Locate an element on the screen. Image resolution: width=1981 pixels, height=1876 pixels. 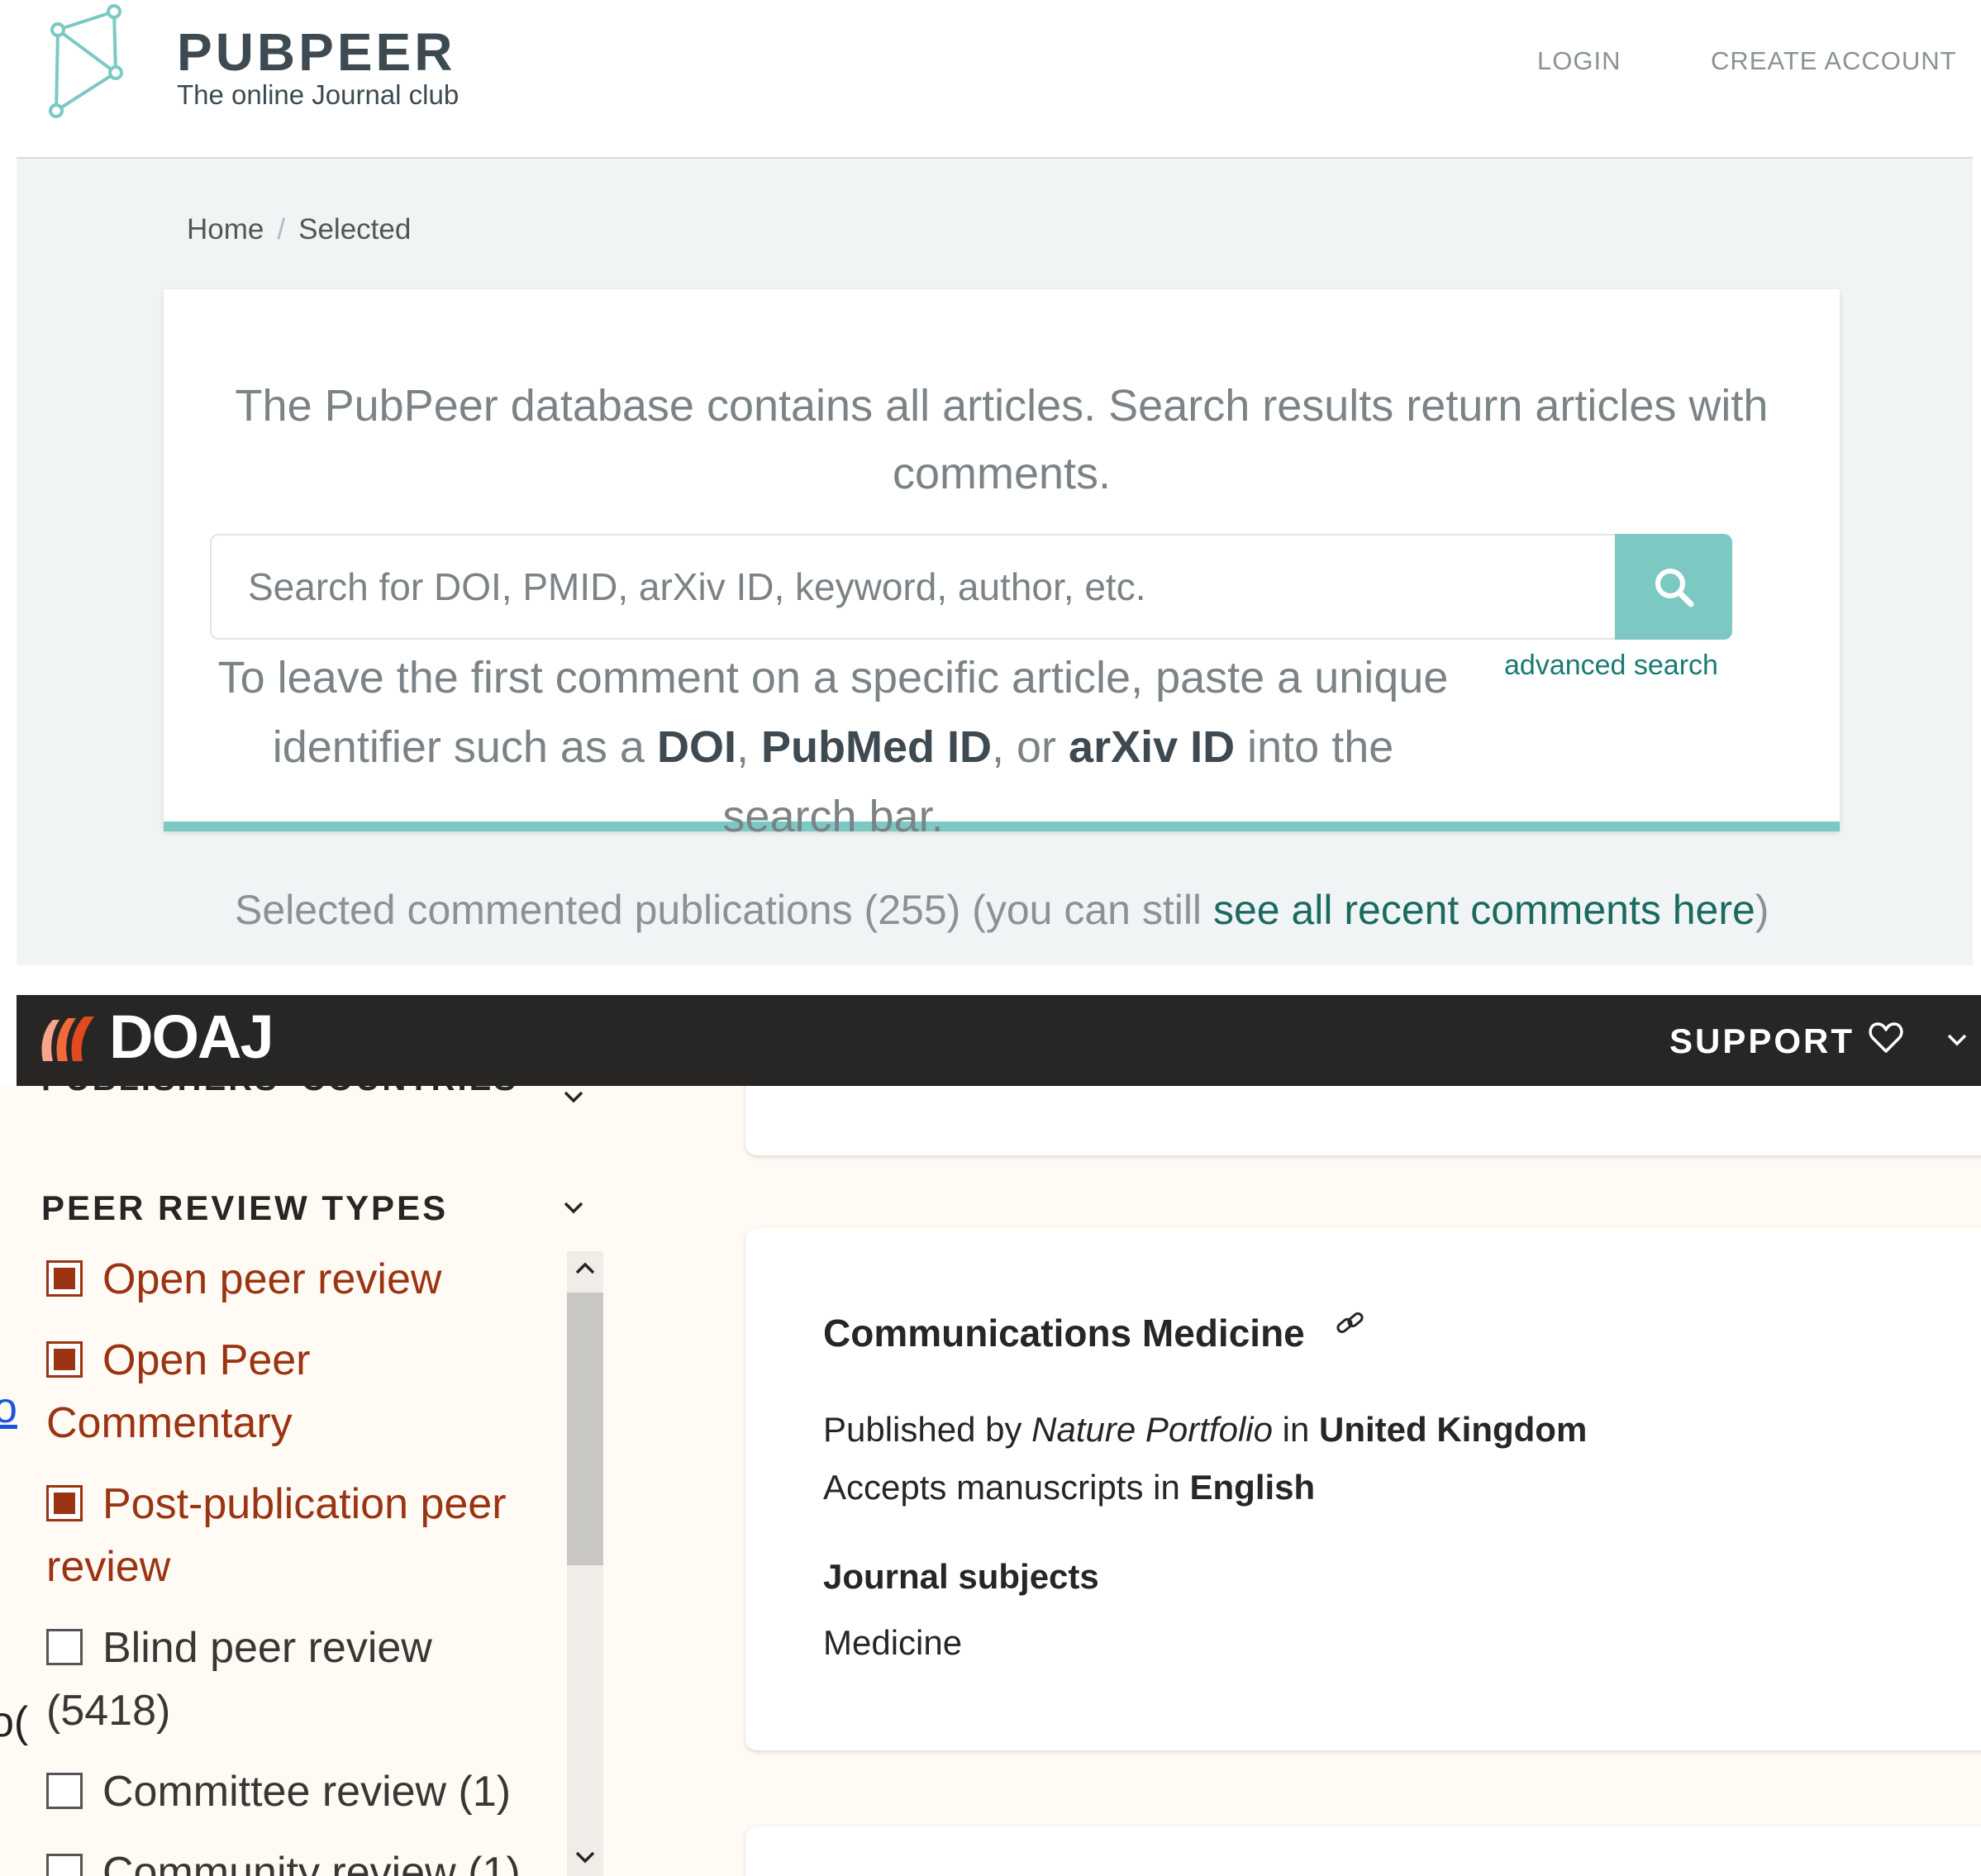
hint-comma: , is located at coordinates (748, 747).